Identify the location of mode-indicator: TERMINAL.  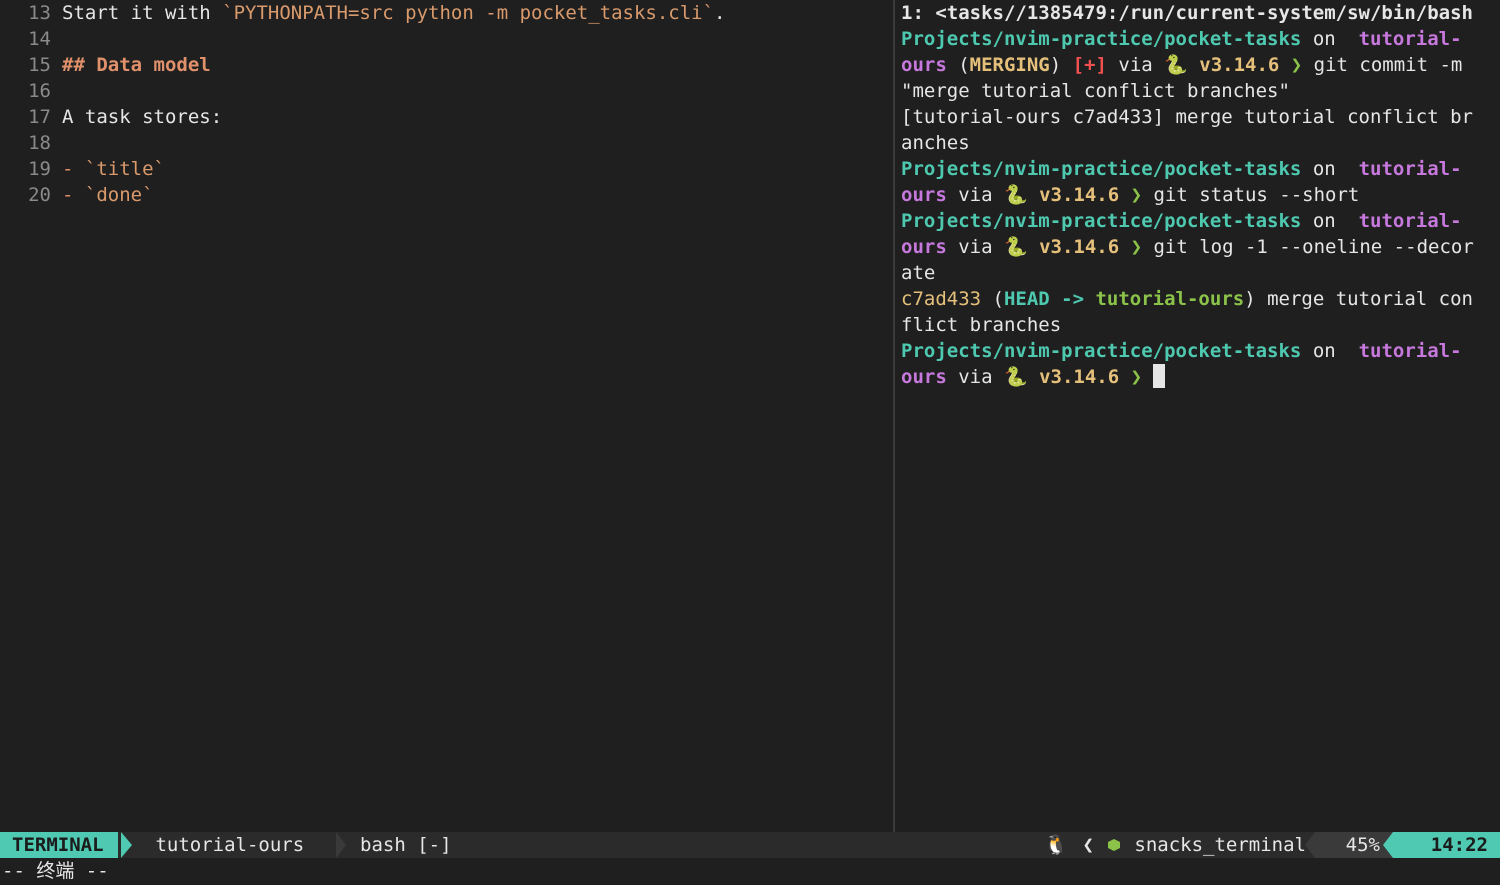
(59, 845).